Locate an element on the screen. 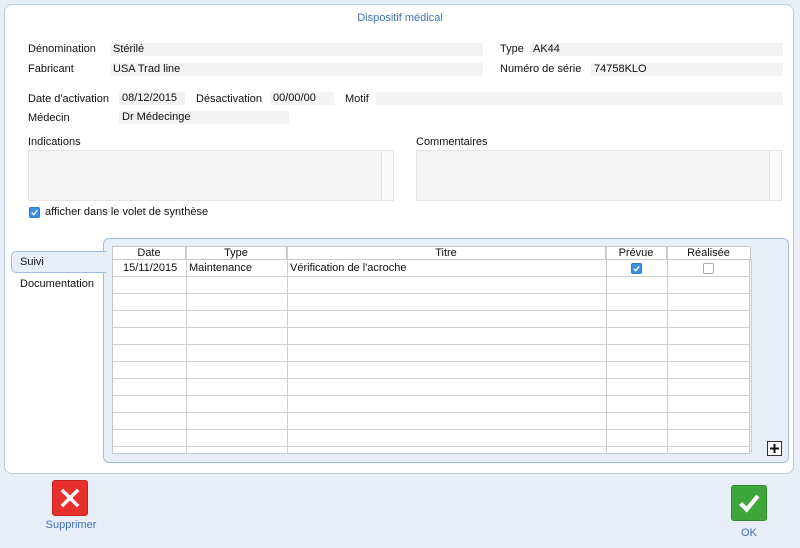  indications-label: Indications is located at coordinates (54, 142).